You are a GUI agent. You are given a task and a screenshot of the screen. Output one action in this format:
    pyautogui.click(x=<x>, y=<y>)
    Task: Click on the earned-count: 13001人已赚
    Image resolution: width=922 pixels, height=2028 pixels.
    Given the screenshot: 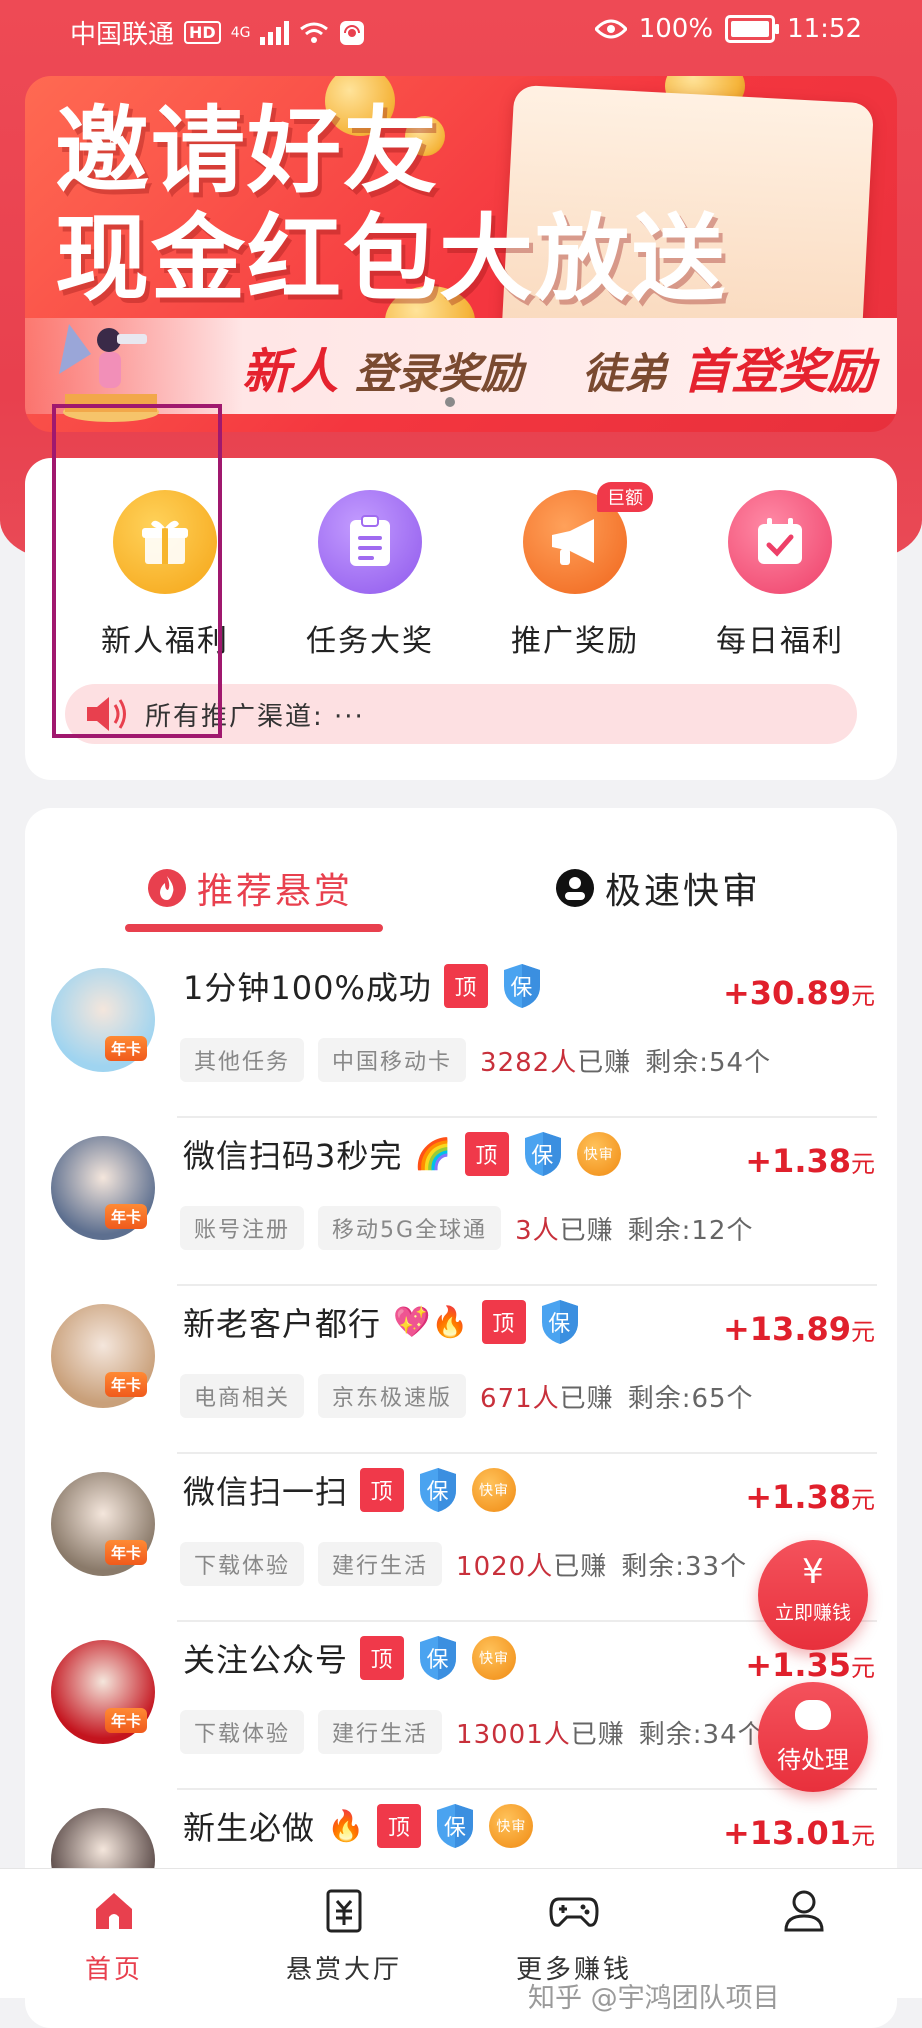 What is the action you would take?
    pyautogui.click(x=540, y=1732)
    